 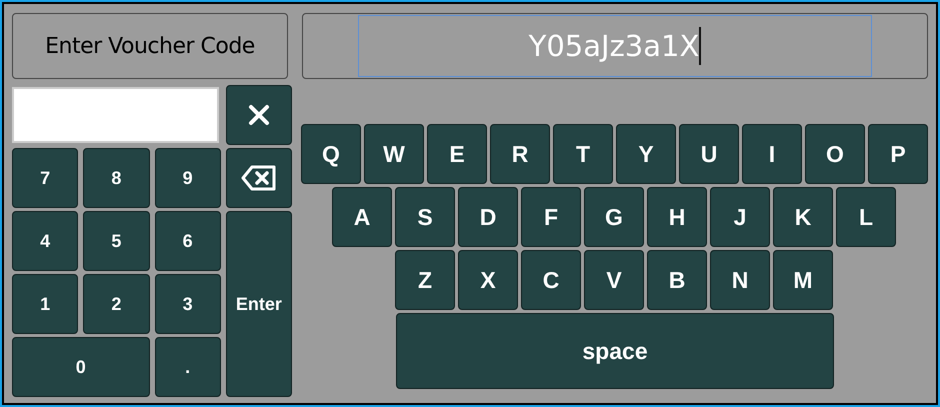 I want to click on enter-button: Enter, so click(x=259, y=304).